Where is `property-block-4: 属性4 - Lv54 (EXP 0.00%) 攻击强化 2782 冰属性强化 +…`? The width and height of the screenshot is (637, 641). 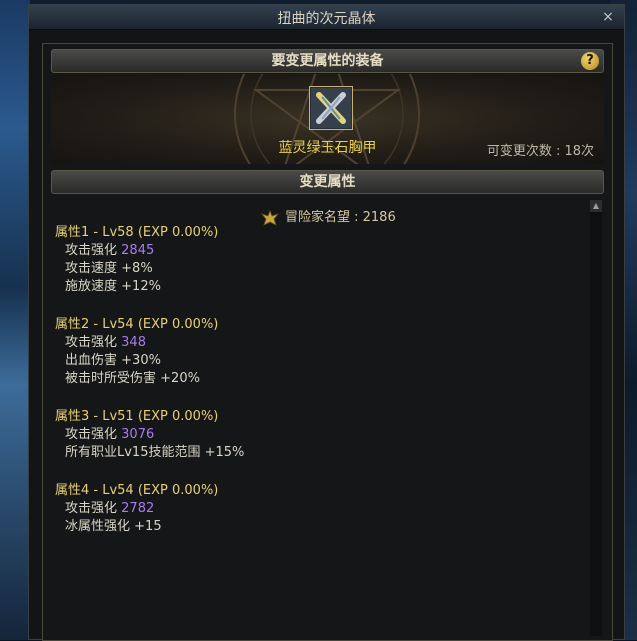 property-block-4: 属性4 - Lv54 (EXP 0.00%) 攻击强化 2782 冰属性强化 +… is located at coordinates (136, 509).